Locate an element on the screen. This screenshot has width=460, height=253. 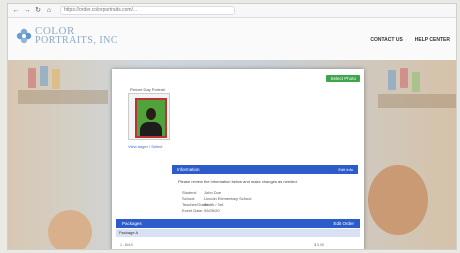
package-price: $ 0.00 is located at coordinates (319, 245).